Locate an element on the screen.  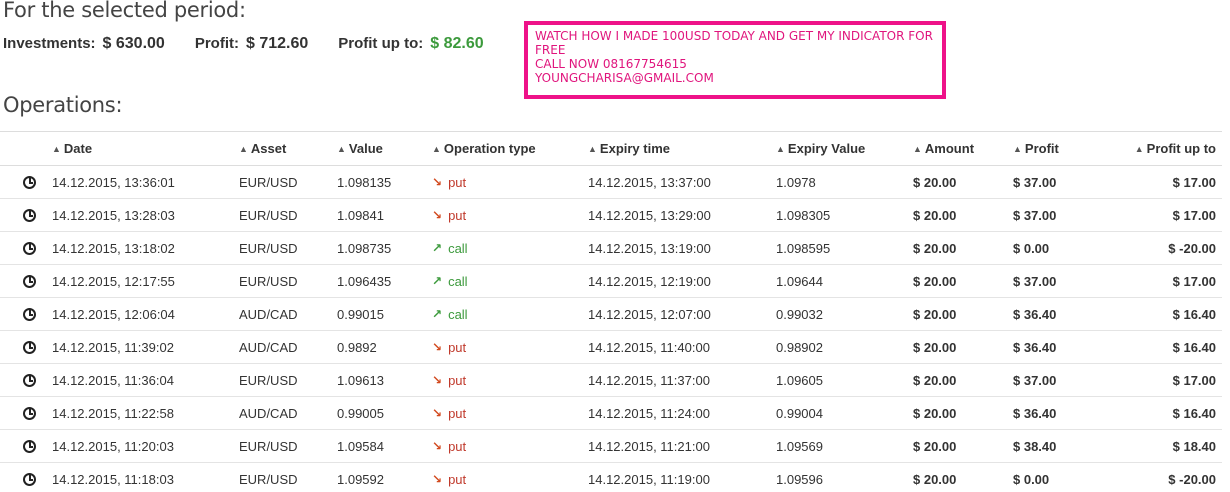
cell-profit-up-to: $ 17.00 is located at coordinates (1171, 182).